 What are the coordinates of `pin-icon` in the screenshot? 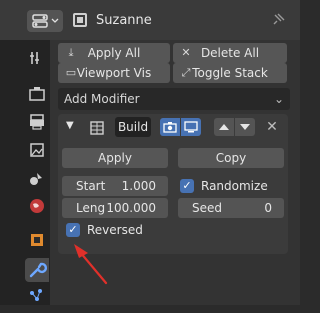 It's located at (278, 20).